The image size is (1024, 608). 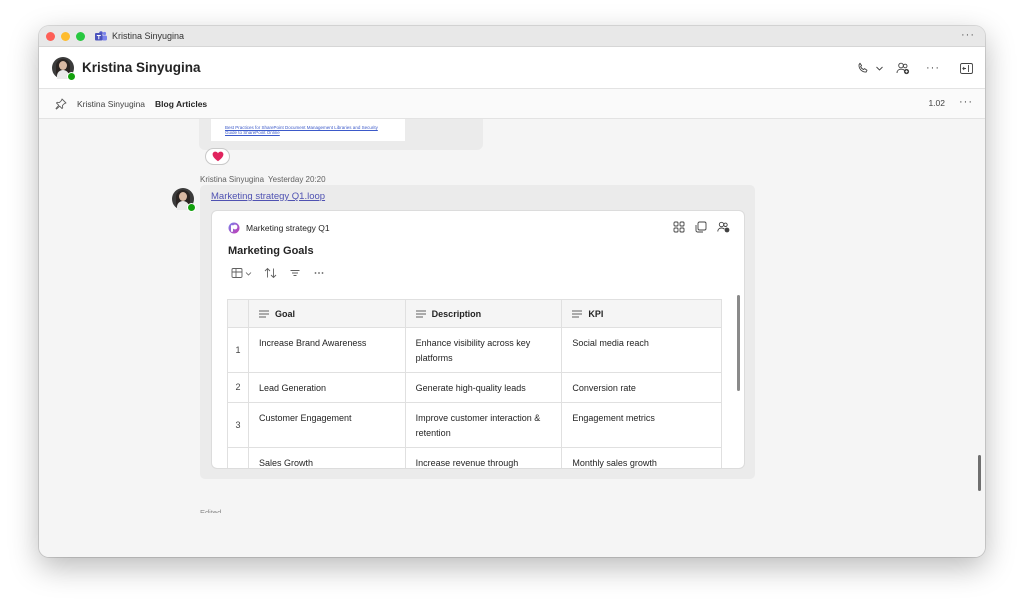 I want to click on cell-kpi: Monthly sales growth, so click(x=641, y=457).